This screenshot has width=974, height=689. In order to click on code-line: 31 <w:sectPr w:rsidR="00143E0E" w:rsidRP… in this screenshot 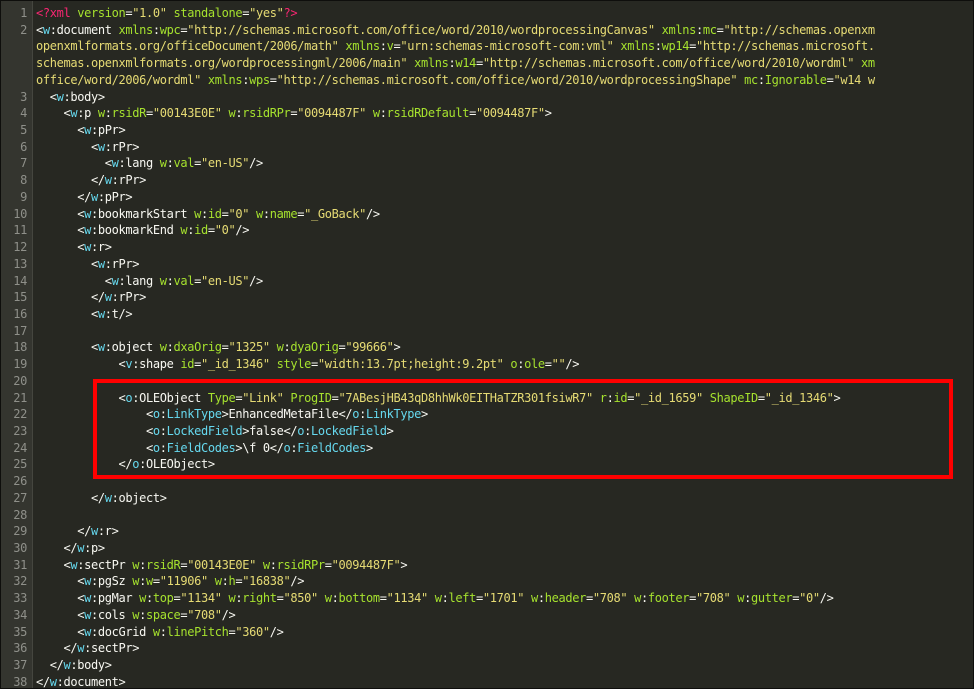, I will do `click(487, 565)`.